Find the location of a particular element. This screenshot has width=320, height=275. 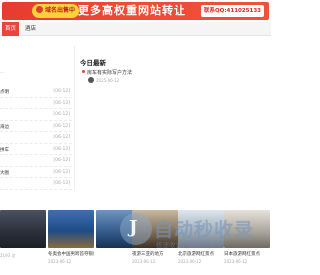

list-item-title: 点明 is located at coordinates (4, 92).